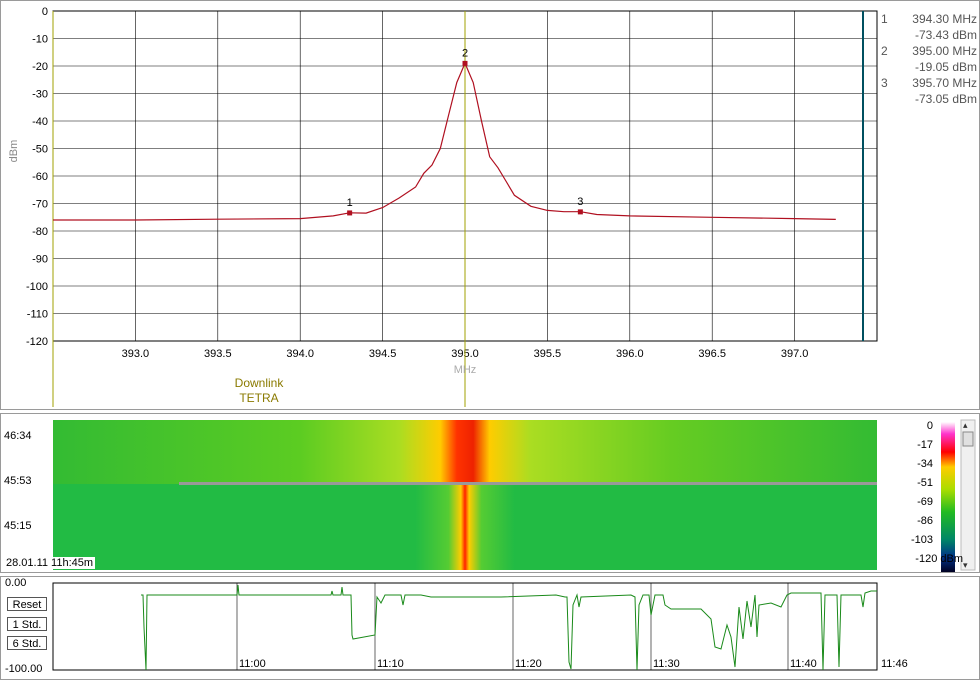 The height and width of the screenshot is (680, 980). What do you see at coordinates (795, 354) in the screenshot?
I see `x-tick-label: 397.0` at bounding box center [795, 354].